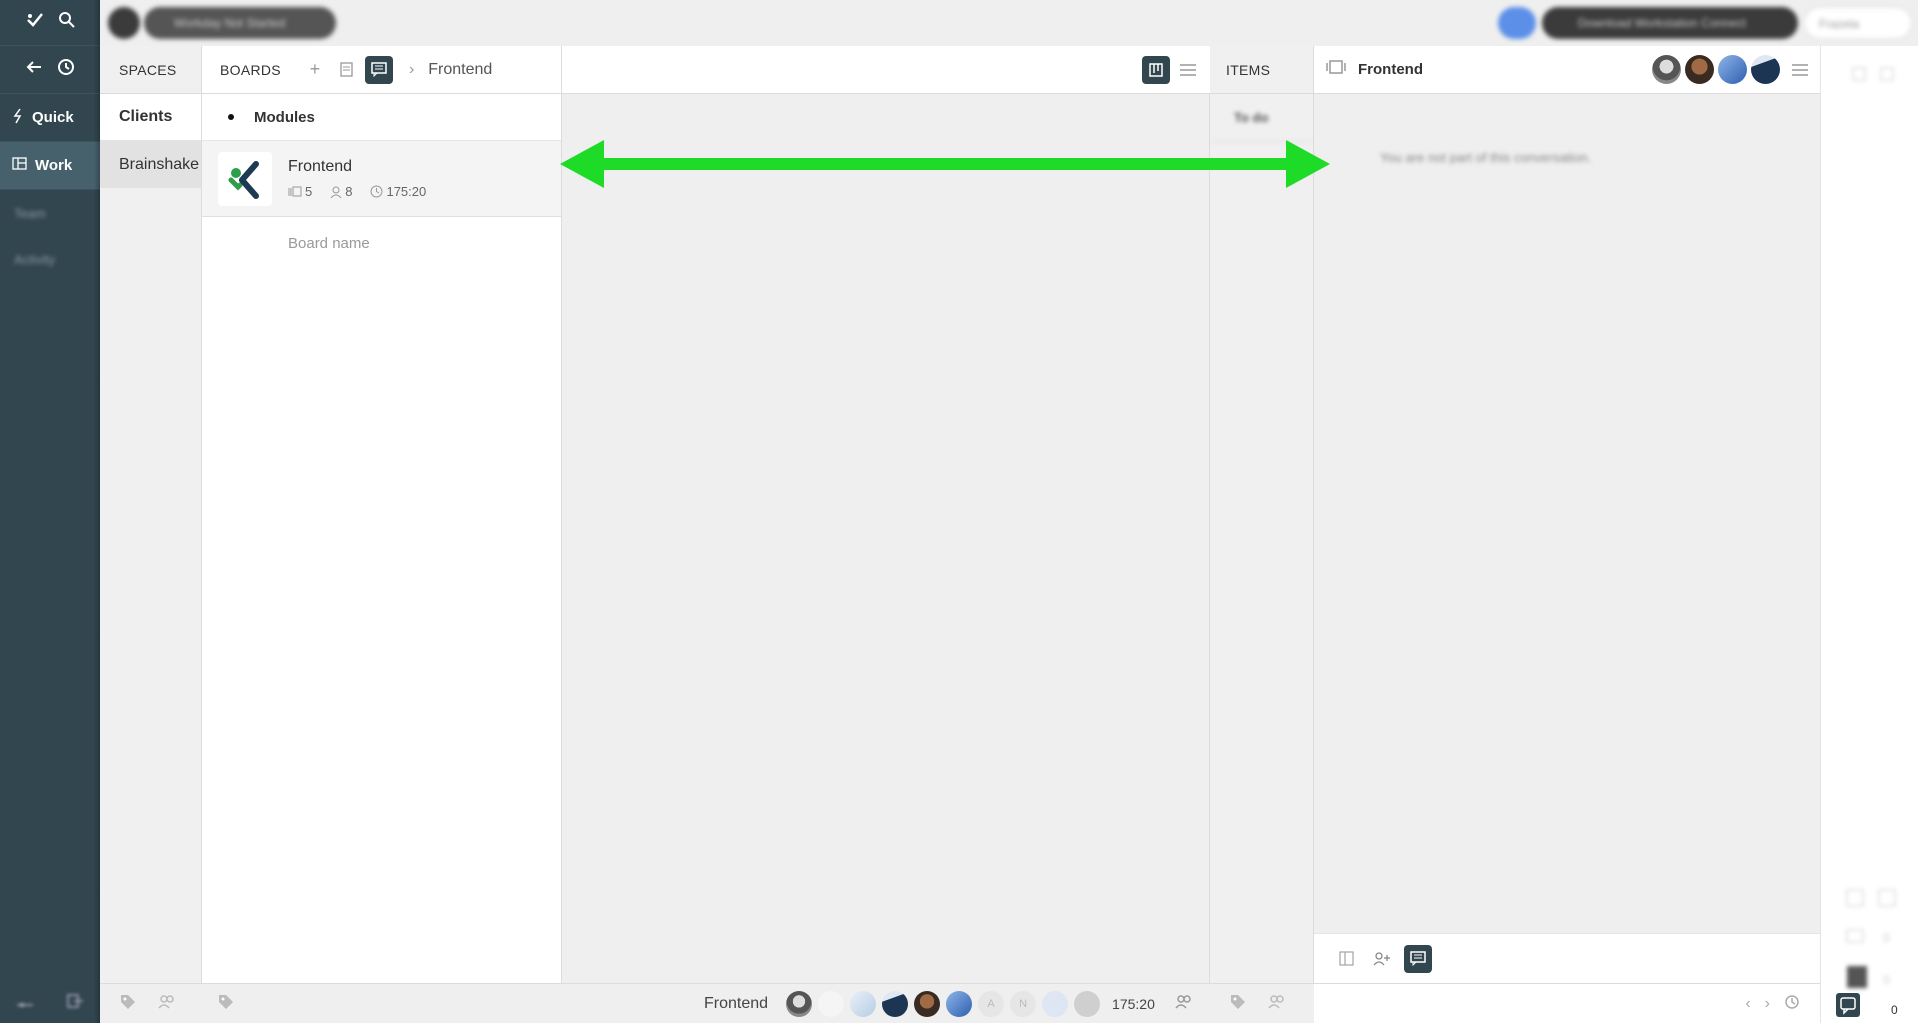 The image size is (1918, 1023). Describe the element at coordinates (150, 70) in the screenshot. I see `spaces-header: SPACES` at that location.